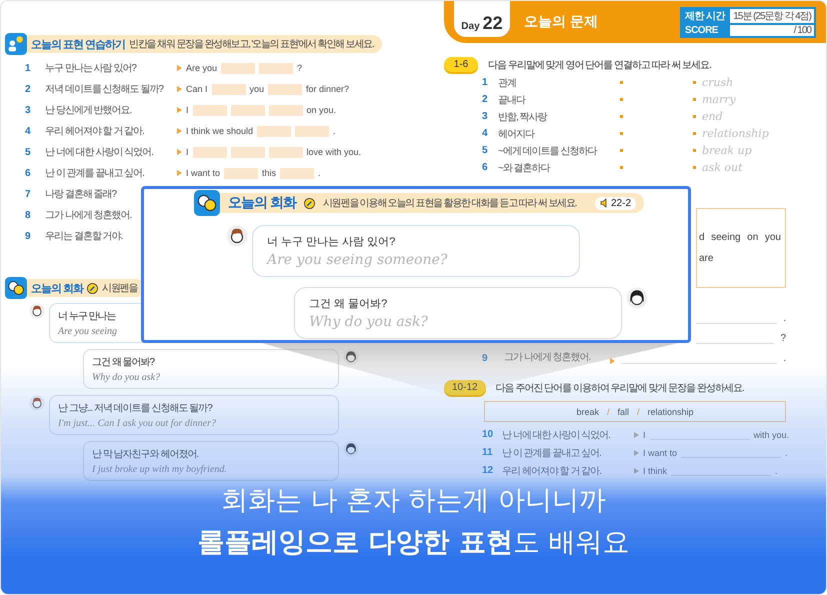 This screenshot has width=827, height=595. Describe the element at coordinates (712, 116) in the screenshot. I see `english-word: end` at that location.